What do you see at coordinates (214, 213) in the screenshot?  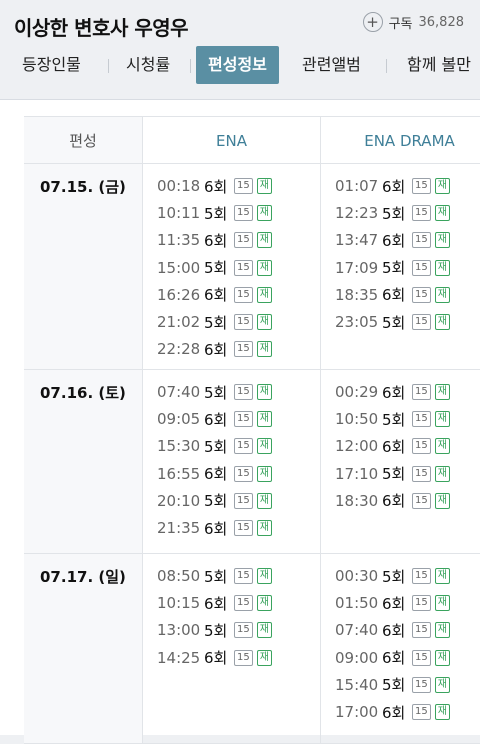 I see `airing-slot: 10:11 5회 15 재` at bounding box center [214, 213].